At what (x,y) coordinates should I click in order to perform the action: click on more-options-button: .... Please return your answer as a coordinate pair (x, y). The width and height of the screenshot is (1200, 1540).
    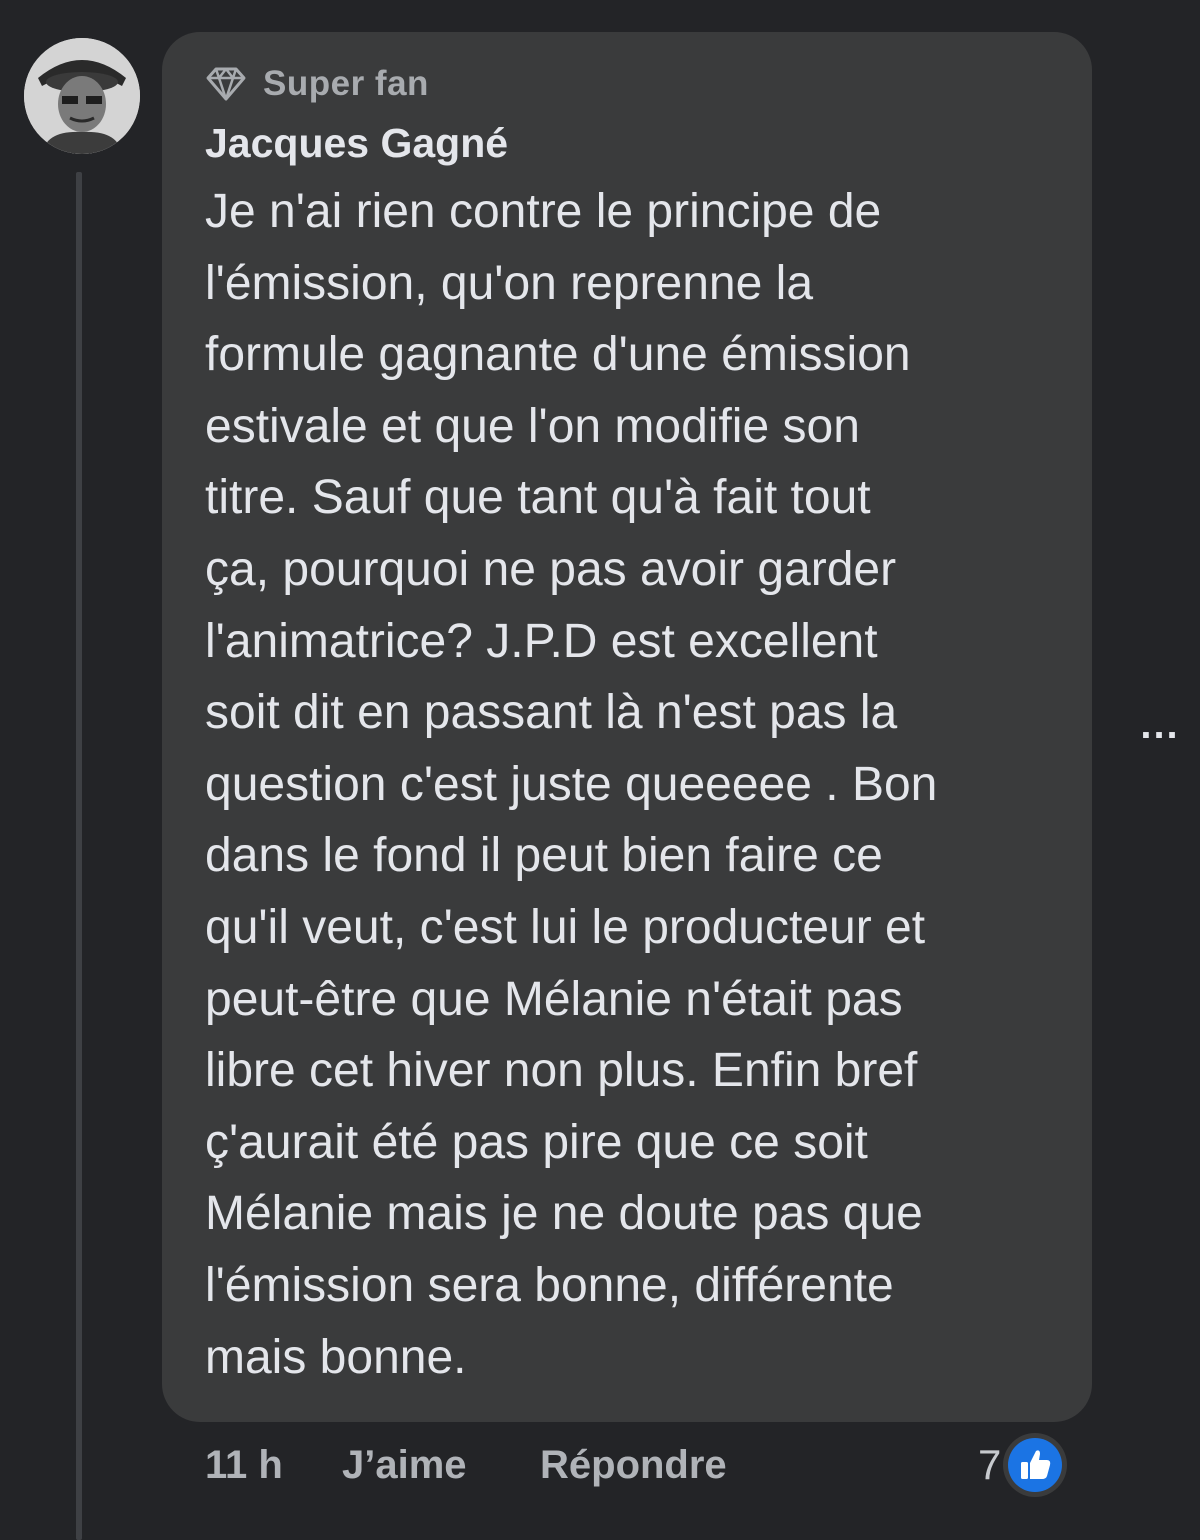
    Looking at the image, I should click on (1160, 725).